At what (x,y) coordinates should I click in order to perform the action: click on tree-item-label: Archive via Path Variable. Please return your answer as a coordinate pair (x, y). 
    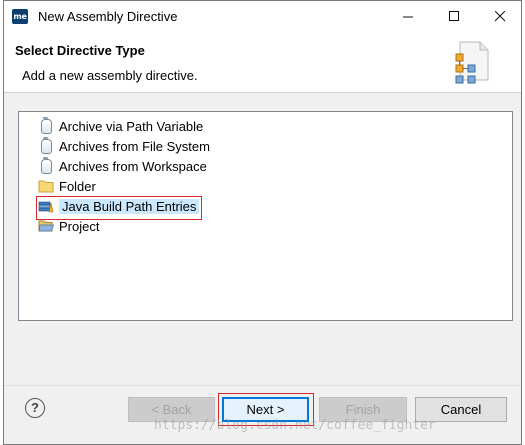
    Looking at the image, I should click on (131, 126).